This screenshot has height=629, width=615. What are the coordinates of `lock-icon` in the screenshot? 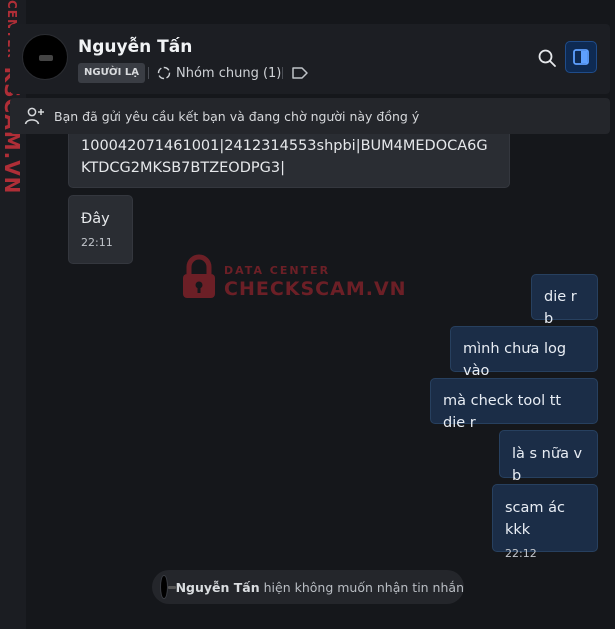 It's located at (199, 276).